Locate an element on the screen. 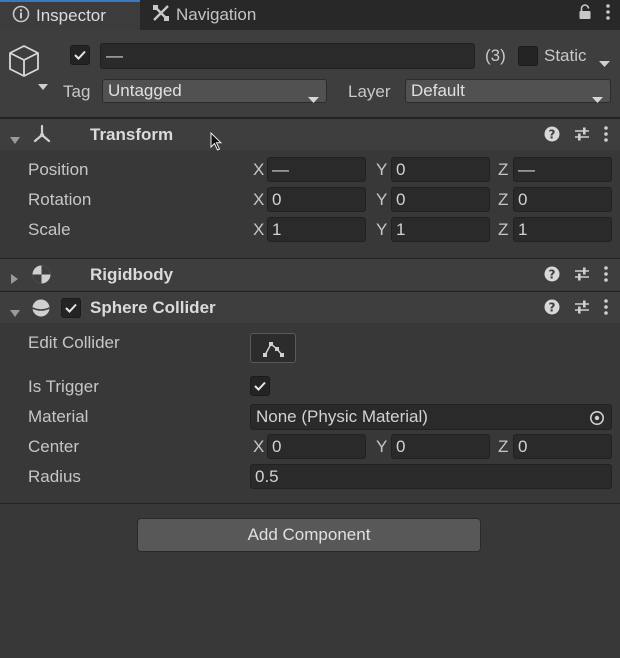  lock-icon is located at coordinates (585, 14).